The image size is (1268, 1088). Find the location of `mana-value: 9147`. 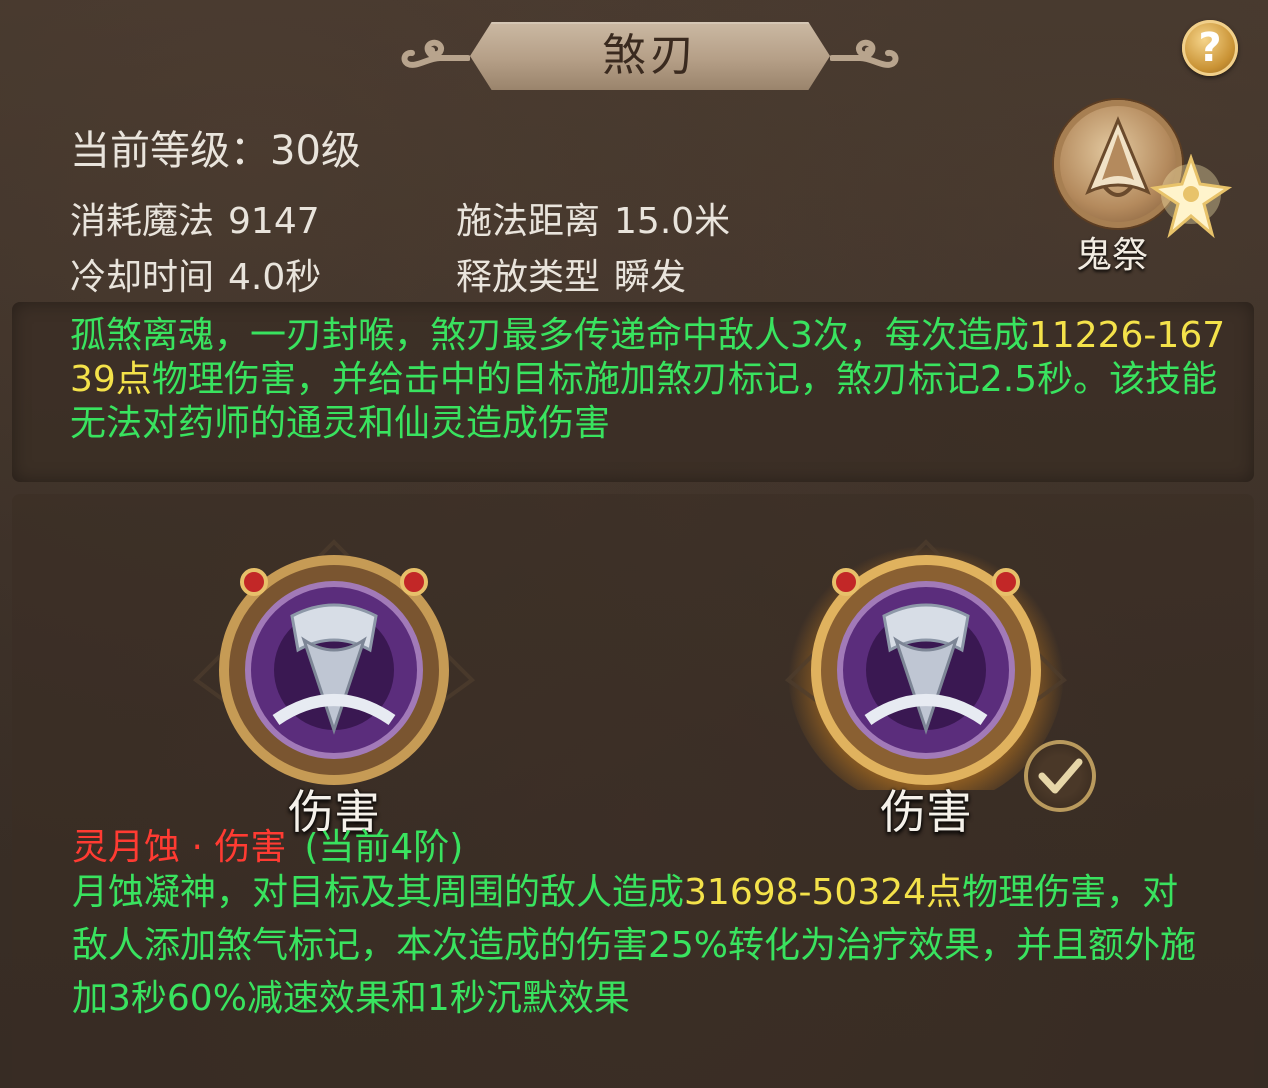

mana-value: 9147 is located at coordinates (274, 221).